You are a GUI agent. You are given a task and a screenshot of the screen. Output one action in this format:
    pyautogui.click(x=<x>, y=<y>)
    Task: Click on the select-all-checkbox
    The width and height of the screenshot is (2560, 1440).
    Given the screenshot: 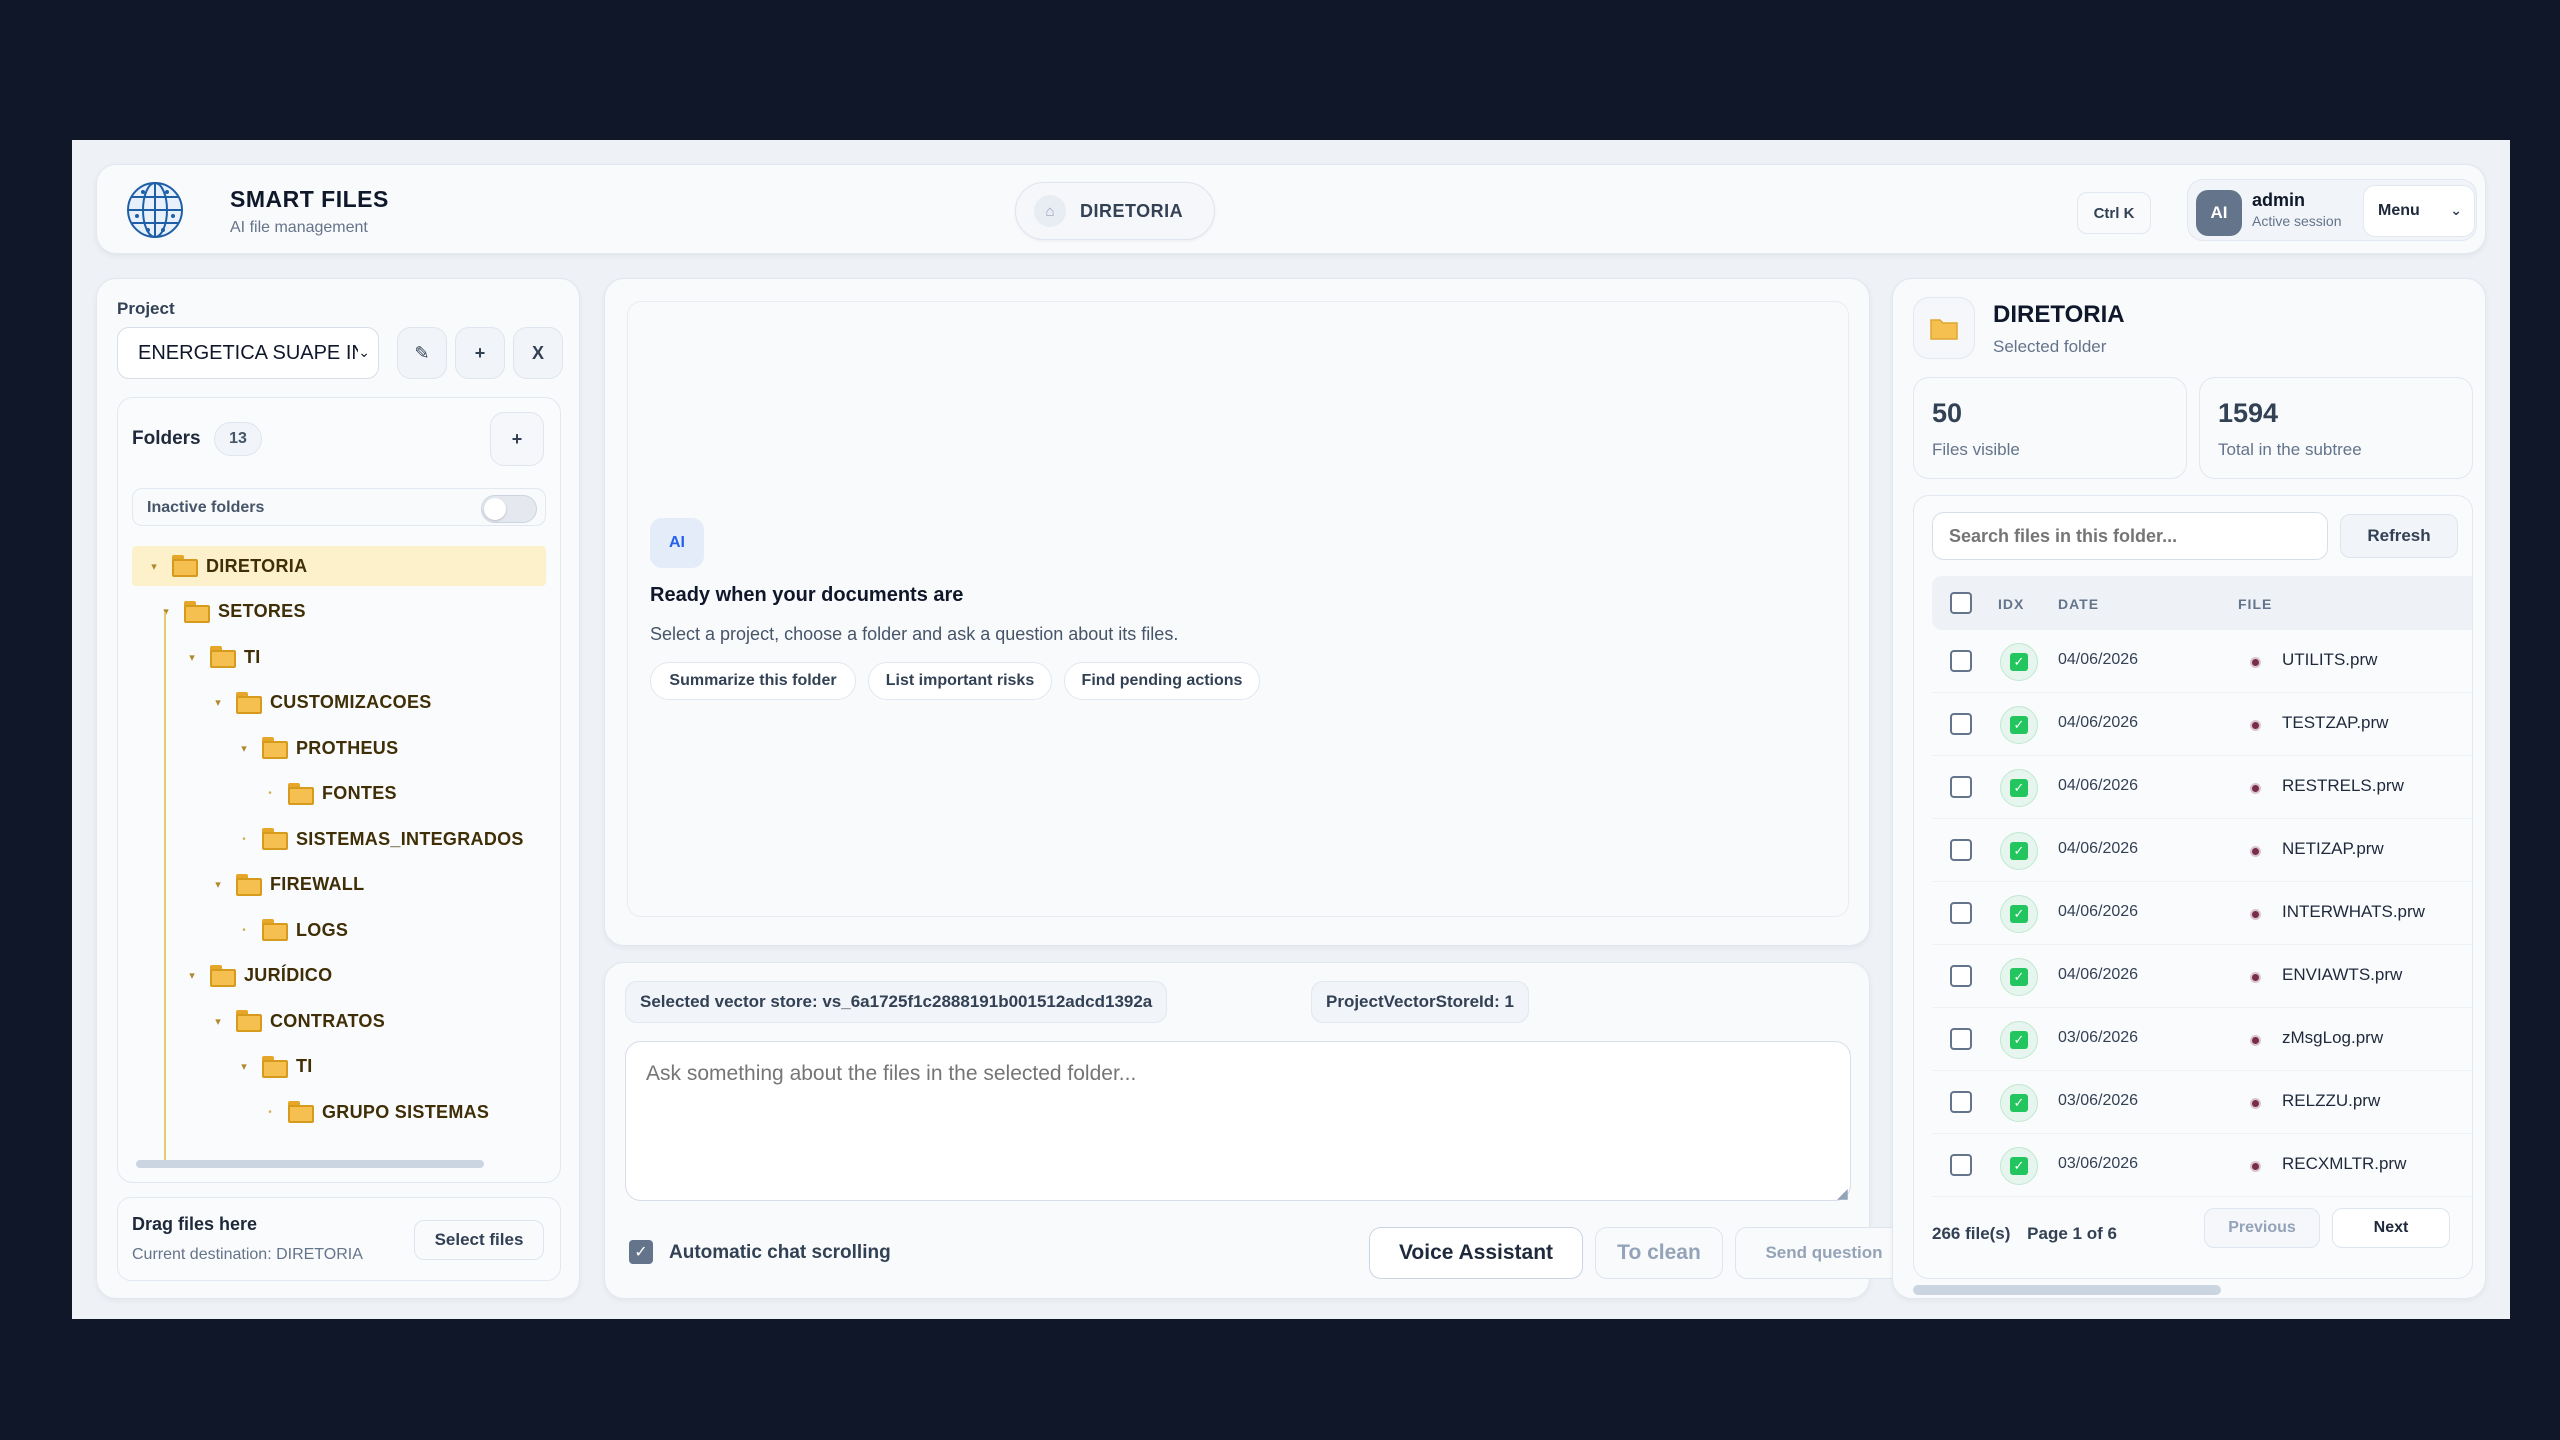 What is the action you would take?
    pyautogui.click(x=1961, y=603)
    